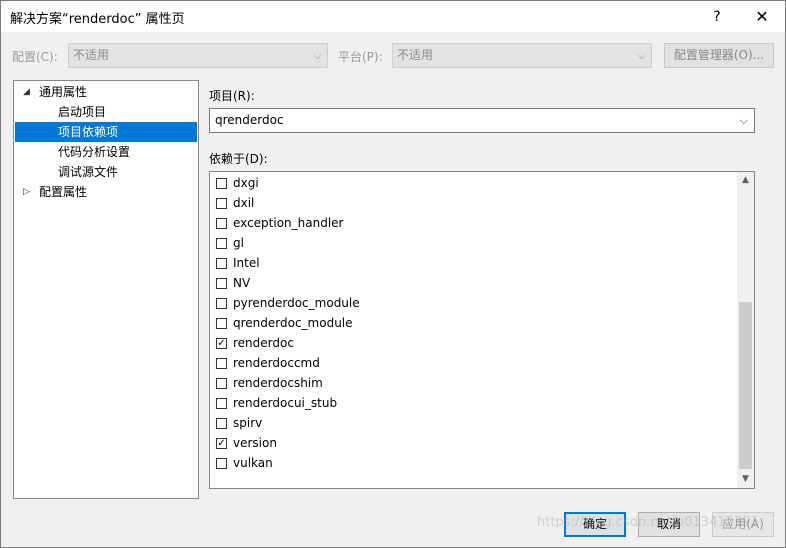 This screenshot has width=786, height=548. Describe the element at coordinates (97, 19) in the screenshot. I see `window-title: 解决方案“renderdoc” 属性页` at that location.